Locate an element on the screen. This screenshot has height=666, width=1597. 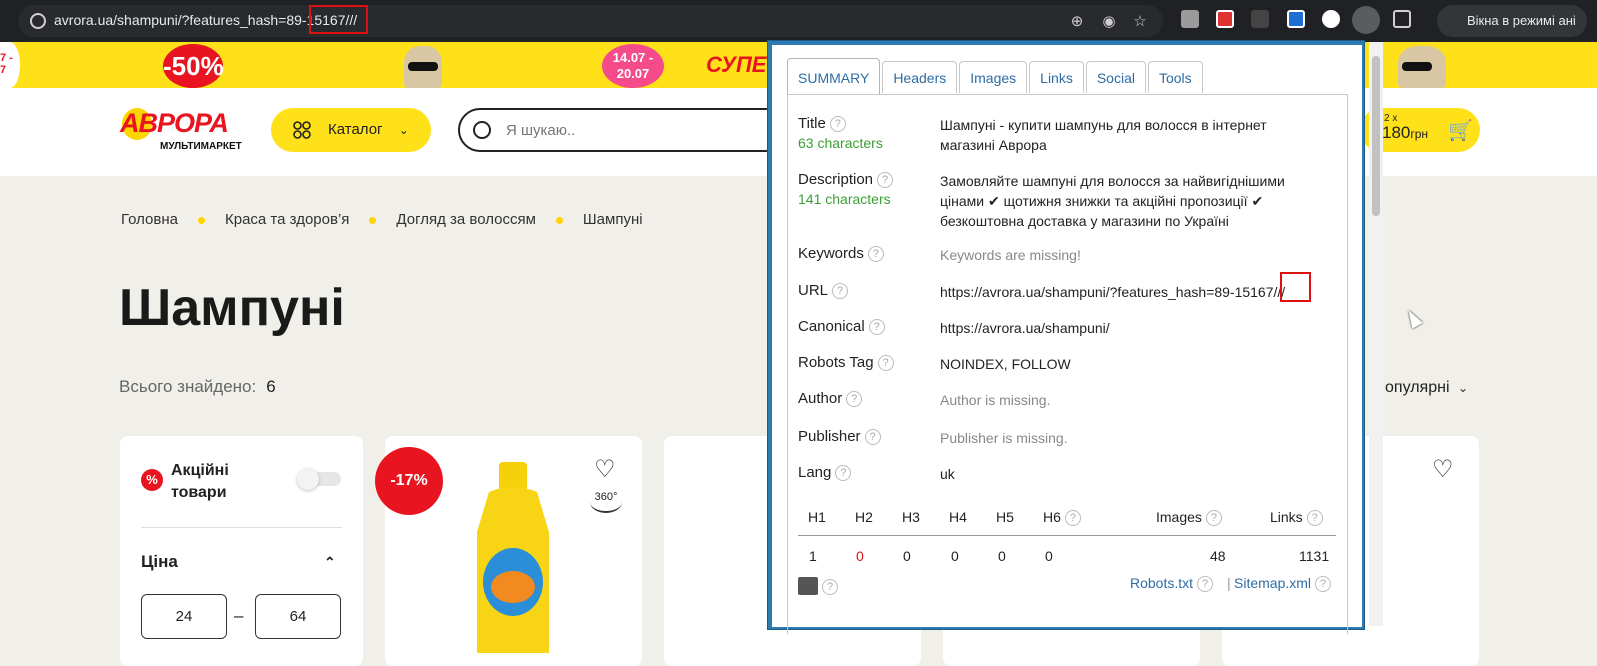
puzzle-icon is located at coordinates (1402, 19).